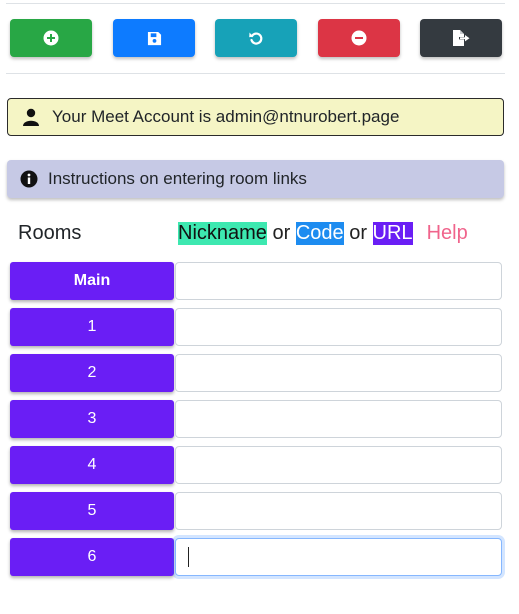  I want to click on add-button, so click(51, 38).